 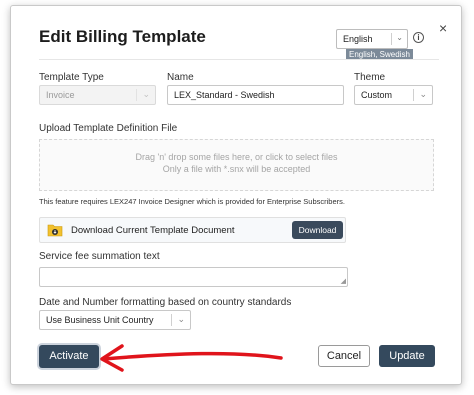 I want to click on name-label: Name, so click(x=180, y=77).